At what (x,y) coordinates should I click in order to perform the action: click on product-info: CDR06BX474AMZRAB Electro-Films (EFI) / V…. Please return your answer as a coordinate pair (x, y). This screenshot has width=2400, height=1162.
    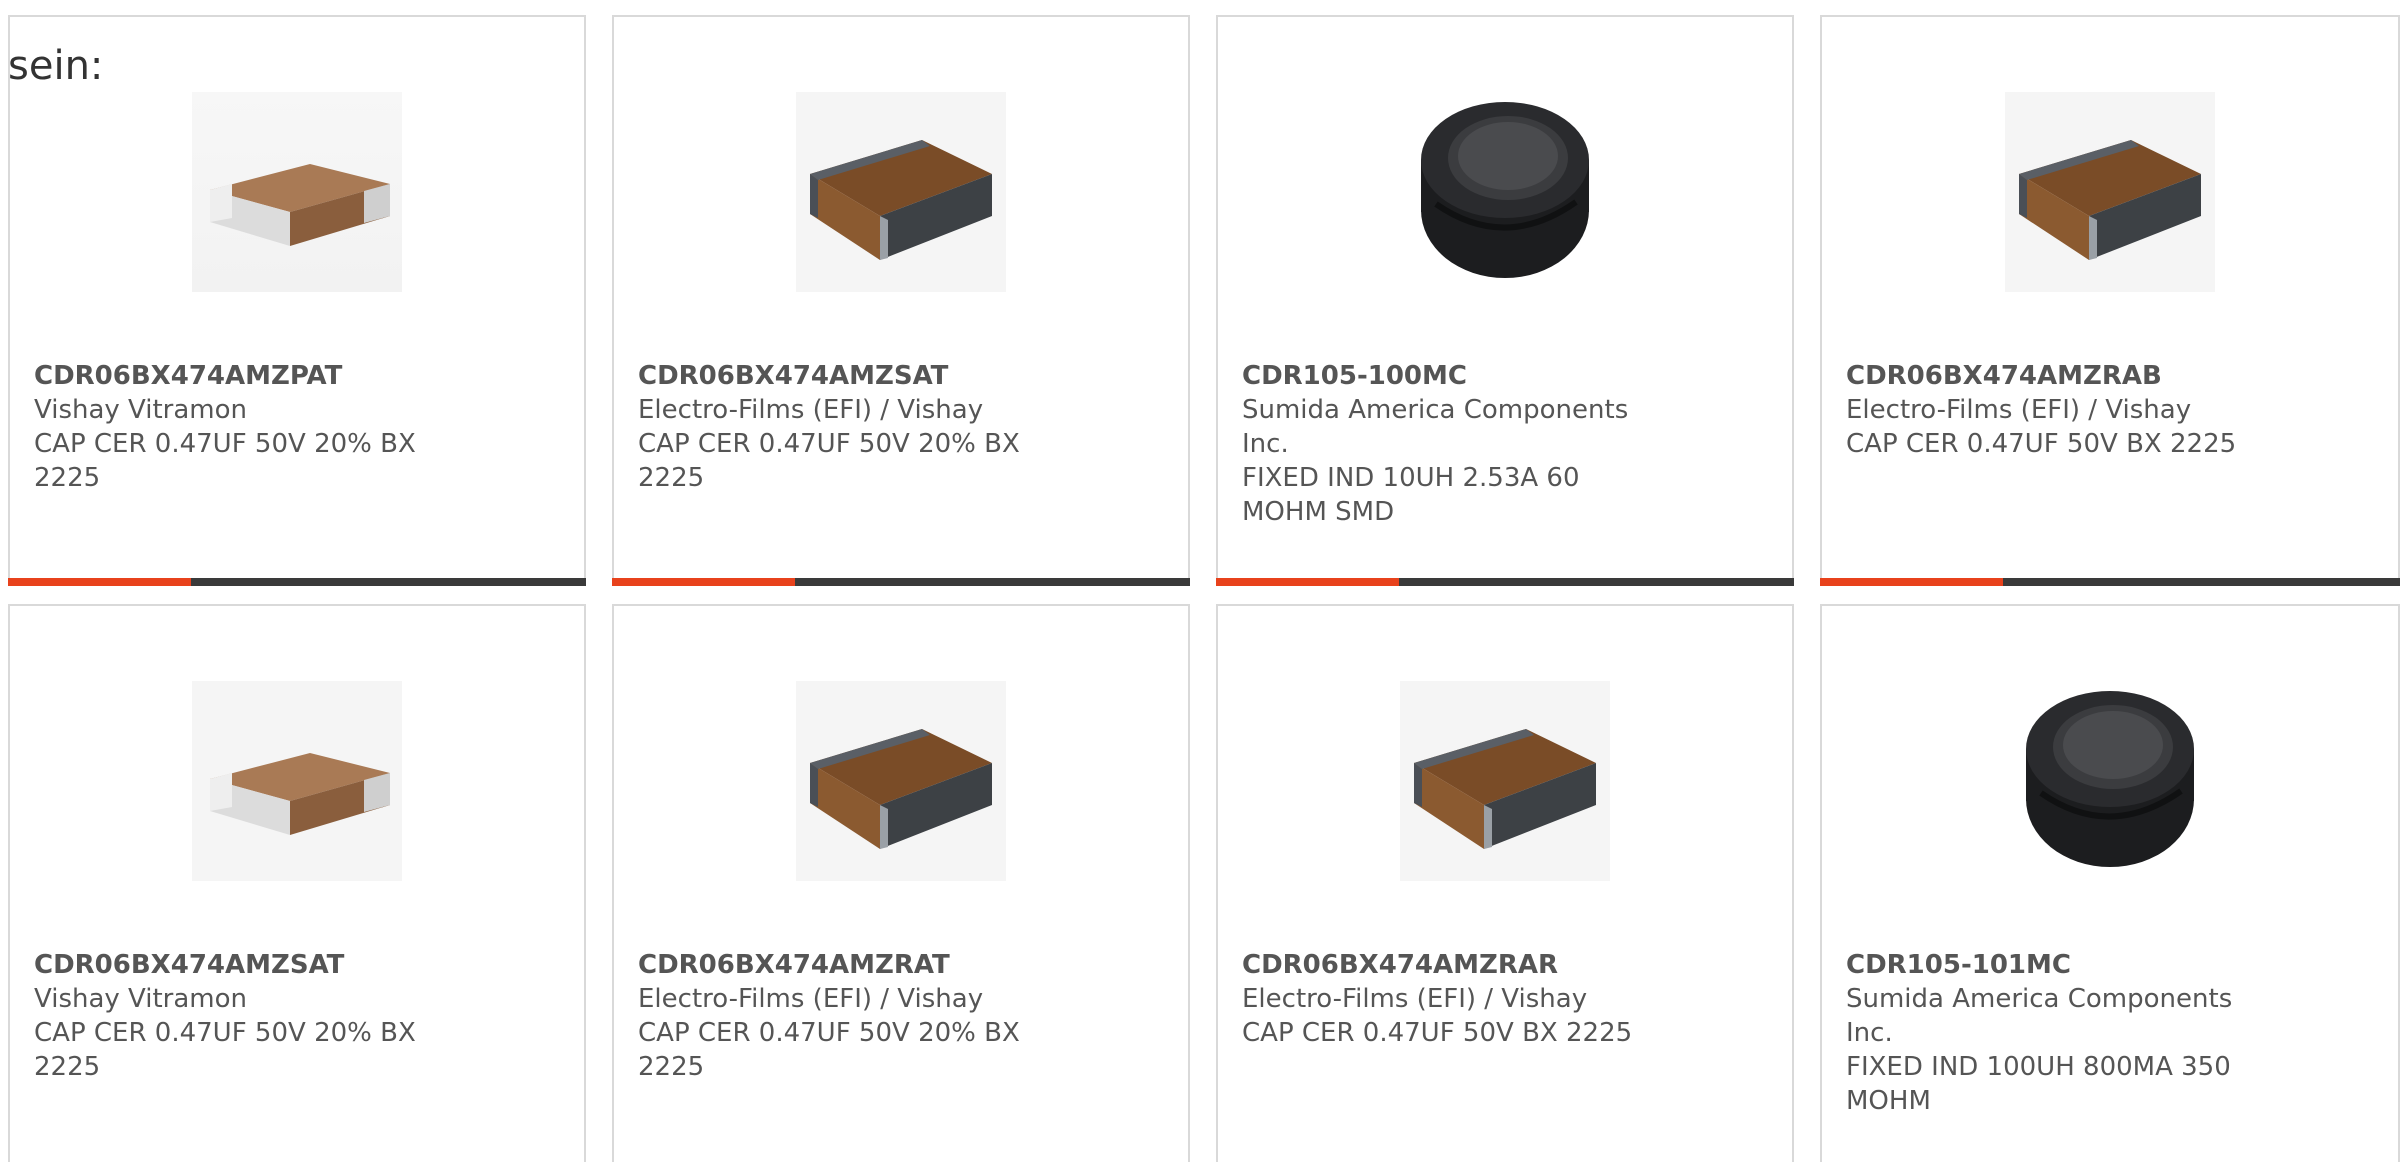
    Looking at the image, I should click on (2056, 410).